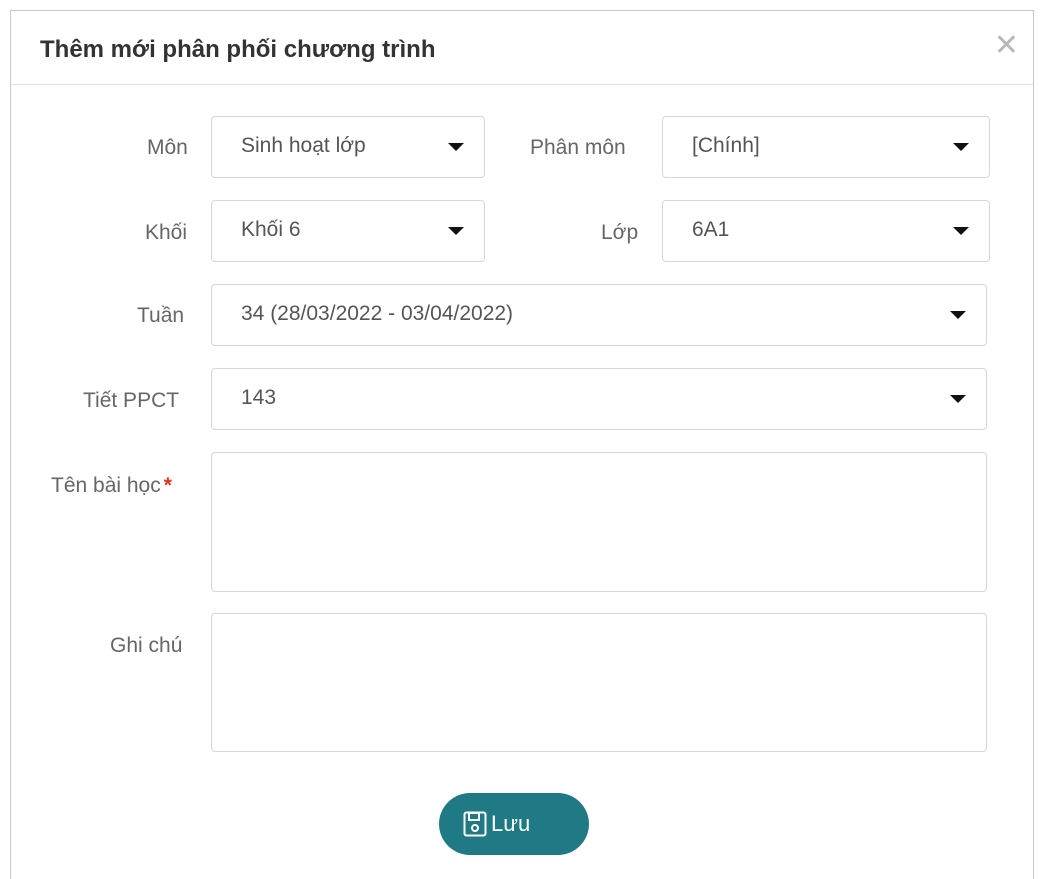 This screenshot has height=879, width=1043. What do you see at coordinates (599, 522) in the screenshot?
I see `lesson-name-textarea` at bounding box center [599, 522].